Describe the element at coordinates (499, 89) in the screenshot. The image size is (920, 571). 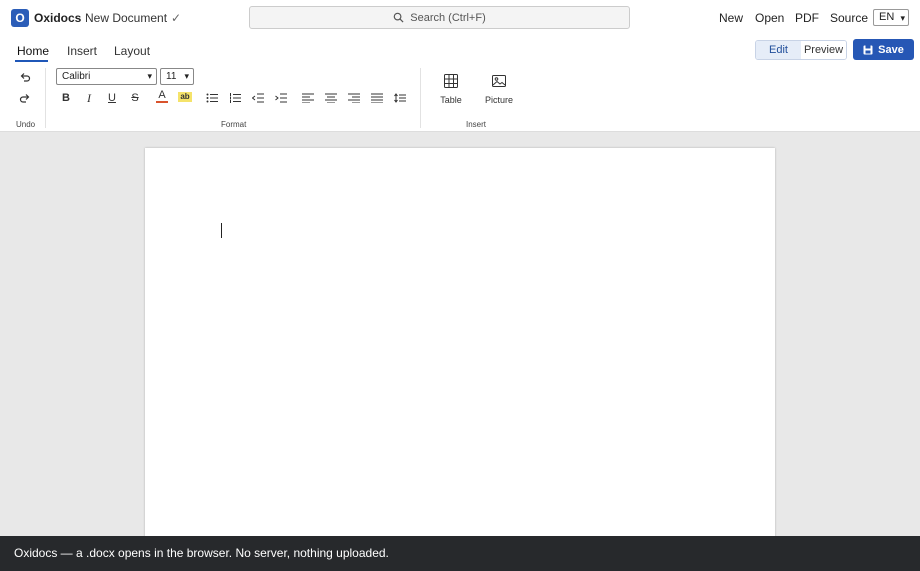
I see `insert-picture-button: Picture` at that location.